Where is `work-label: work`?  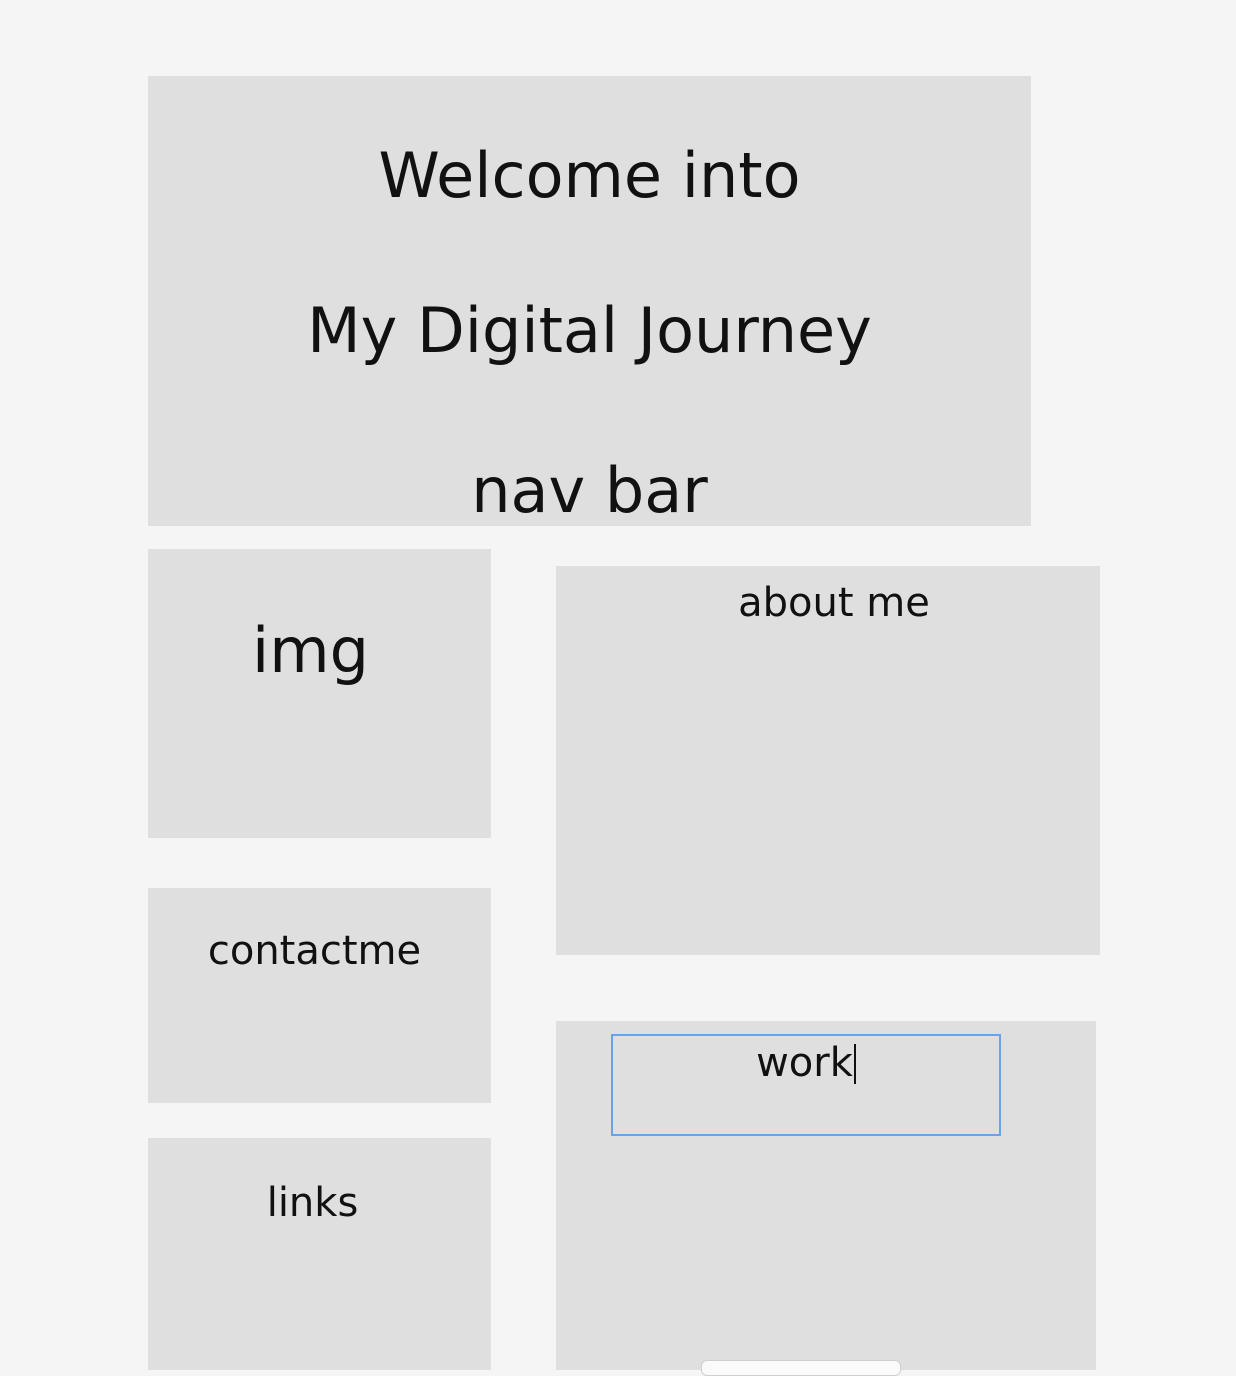
work-label: work is located at coordinates (804, 1063).